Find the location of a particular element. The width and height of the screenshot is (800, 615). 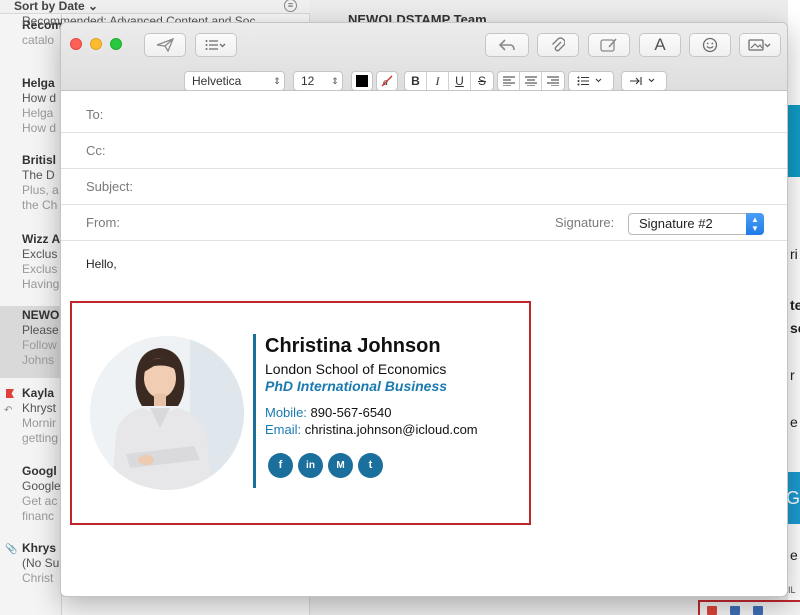

list-item: Helga How d Helga How d is located at coordinates (30, 110).